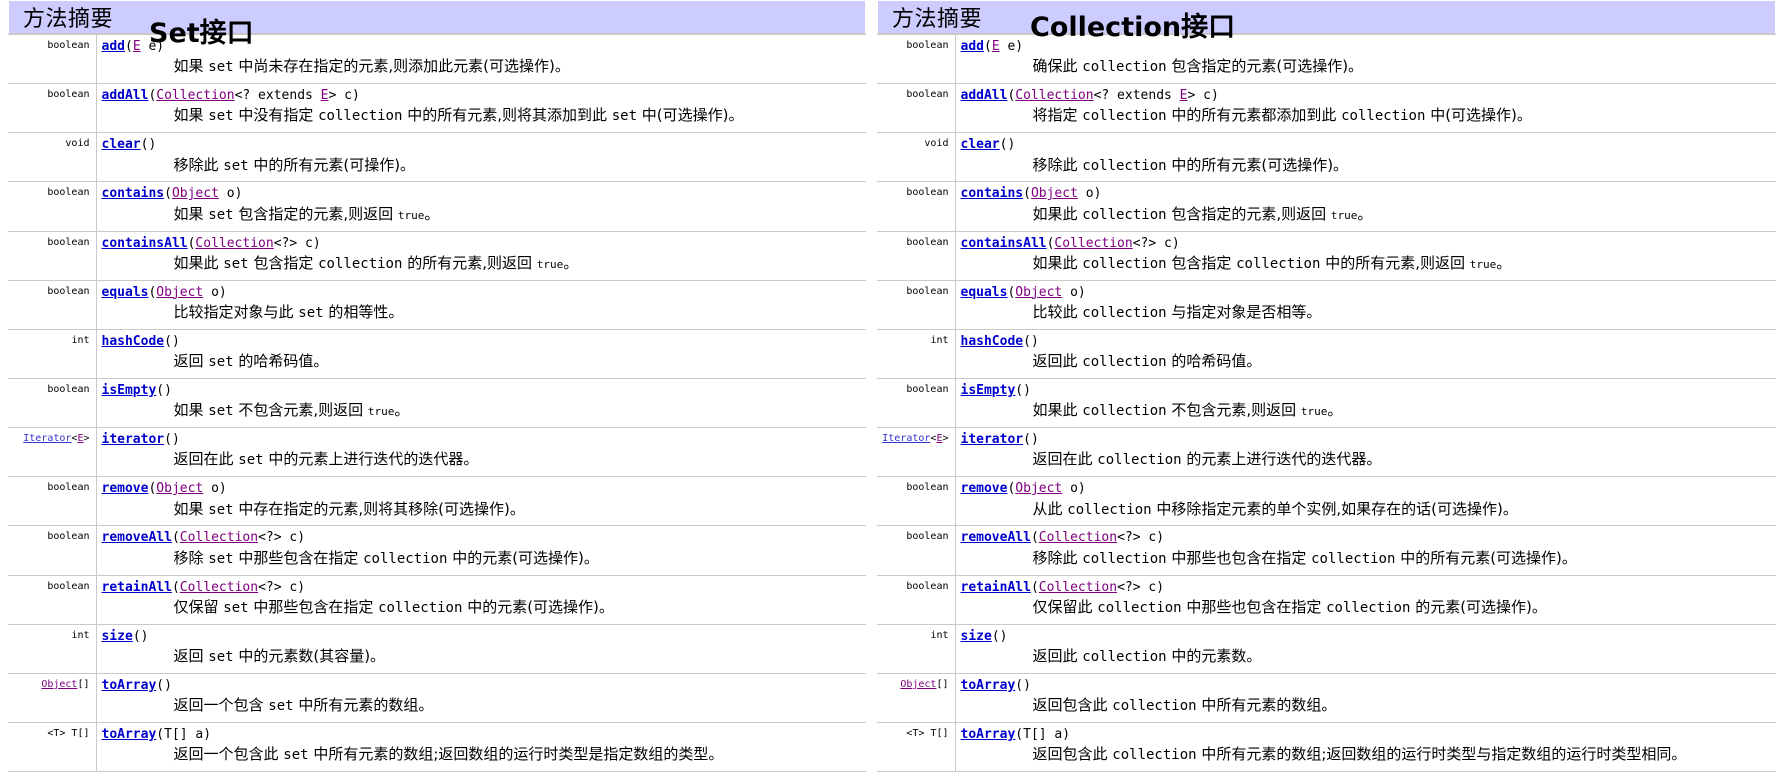 Image resolution: width=1776 pixels, height=772 pixels. Describe the element at coordinates (199, 607) in the screenshot. I see `description-text: 仅保留` at that location.